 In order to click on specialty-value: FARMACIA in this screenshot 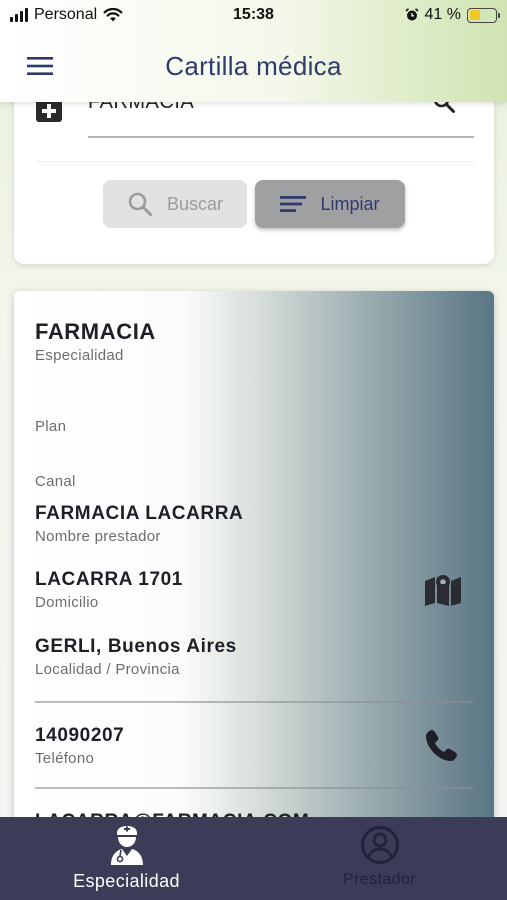, I will do `click(95, 331)`.